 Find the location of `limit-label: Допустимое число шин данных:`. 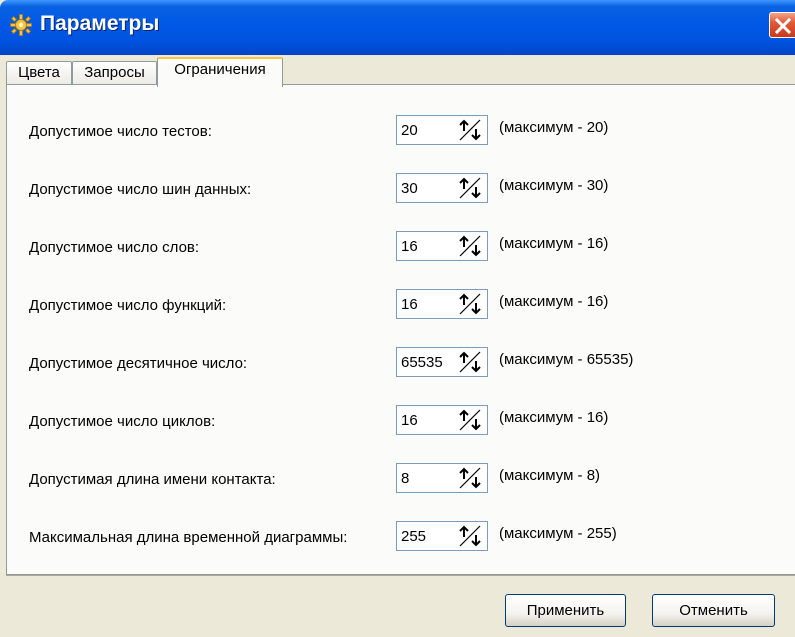

limit-label: Допустимое число шин данных: is located at coordinates (140, 189).